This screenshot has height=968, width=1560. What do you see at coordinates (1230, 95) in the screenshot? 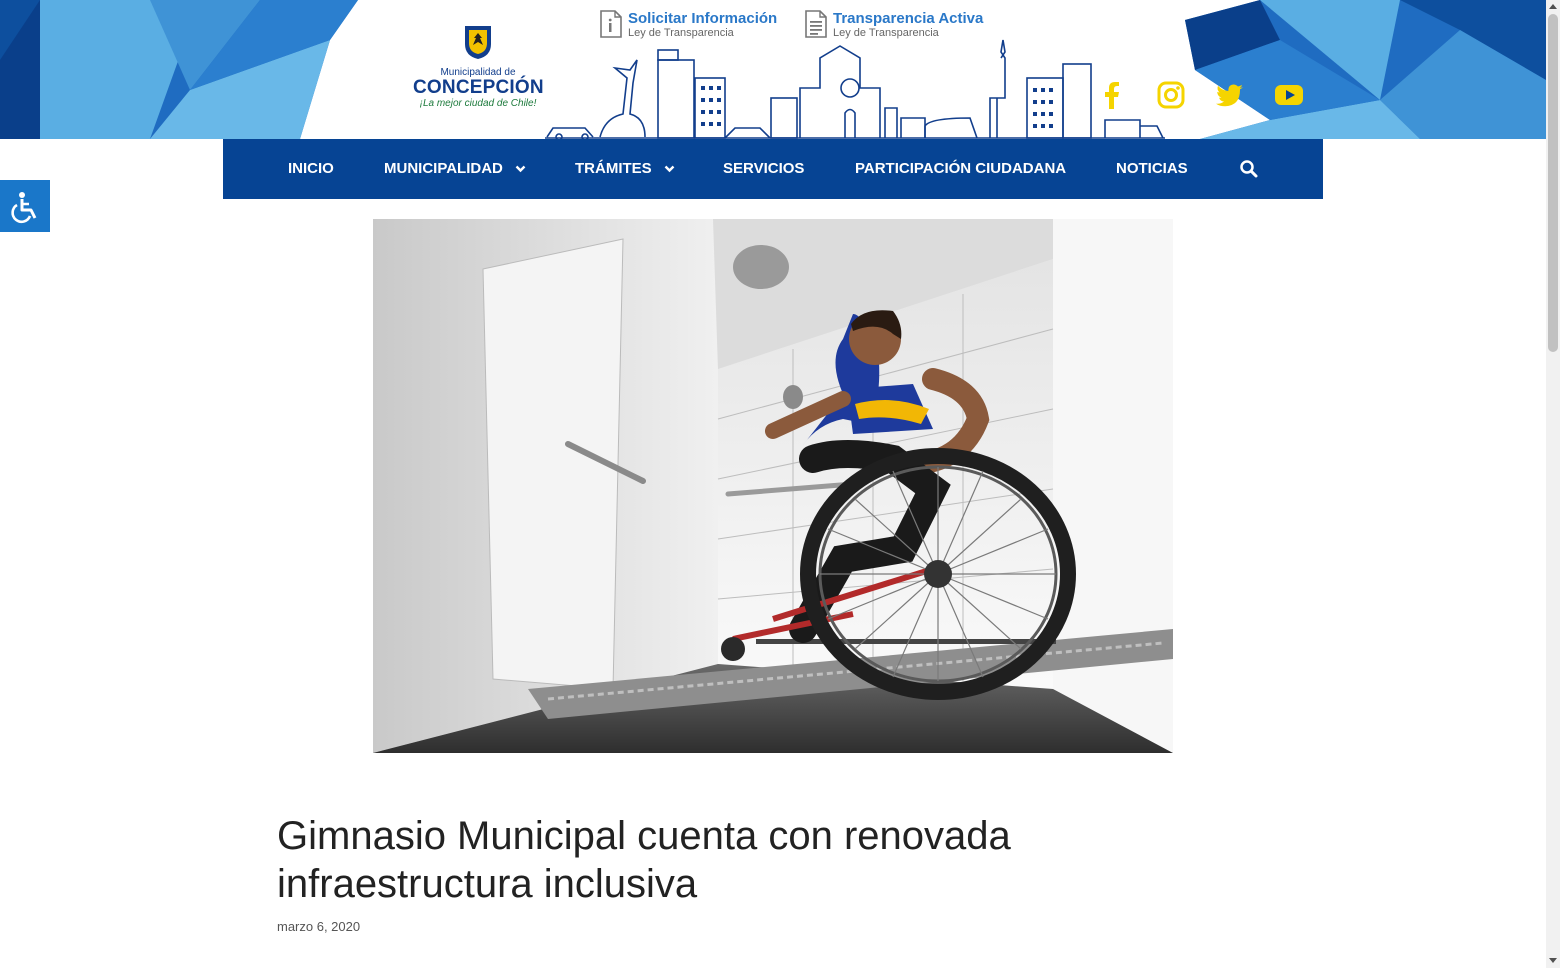
I see `twitter-icon` at bounding box center [1230, 95].